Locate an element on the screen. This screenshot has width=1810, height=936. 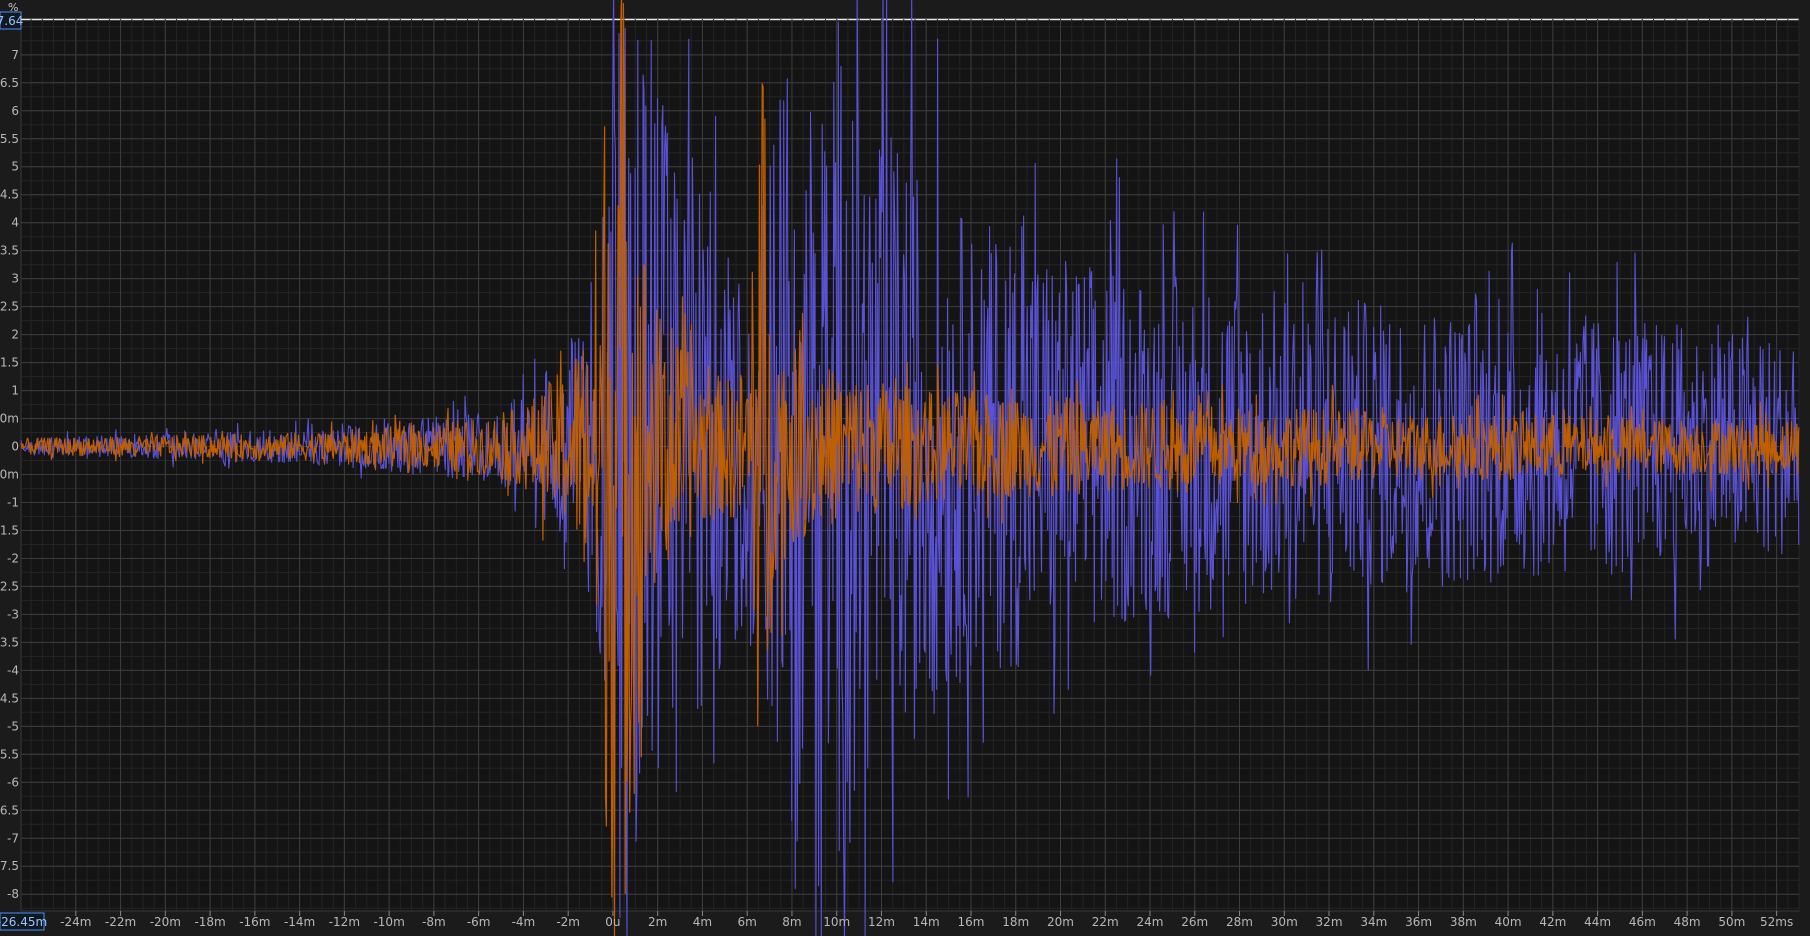
x-tick-label: -10m is located at coordinates (388, 922).